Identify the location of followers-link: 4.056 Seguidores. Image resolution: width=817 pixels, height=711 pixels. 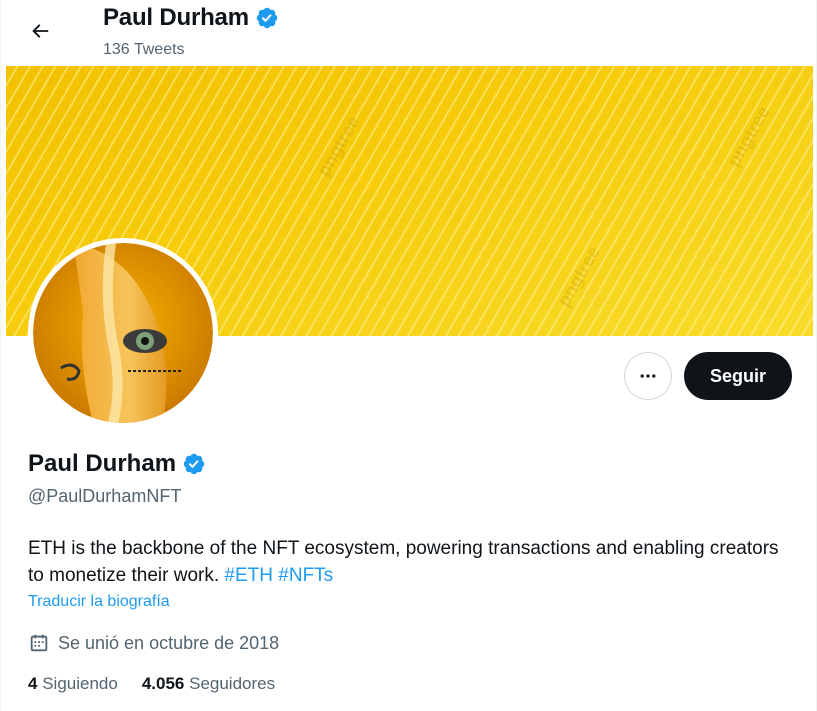
(208, 684).